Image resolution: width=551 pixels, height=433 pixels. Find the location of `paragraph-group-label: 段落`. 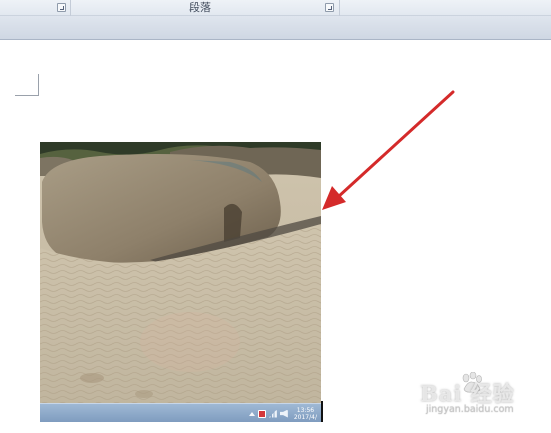

paragraph-group-label: 段落 is located at coordinates (200, 7).